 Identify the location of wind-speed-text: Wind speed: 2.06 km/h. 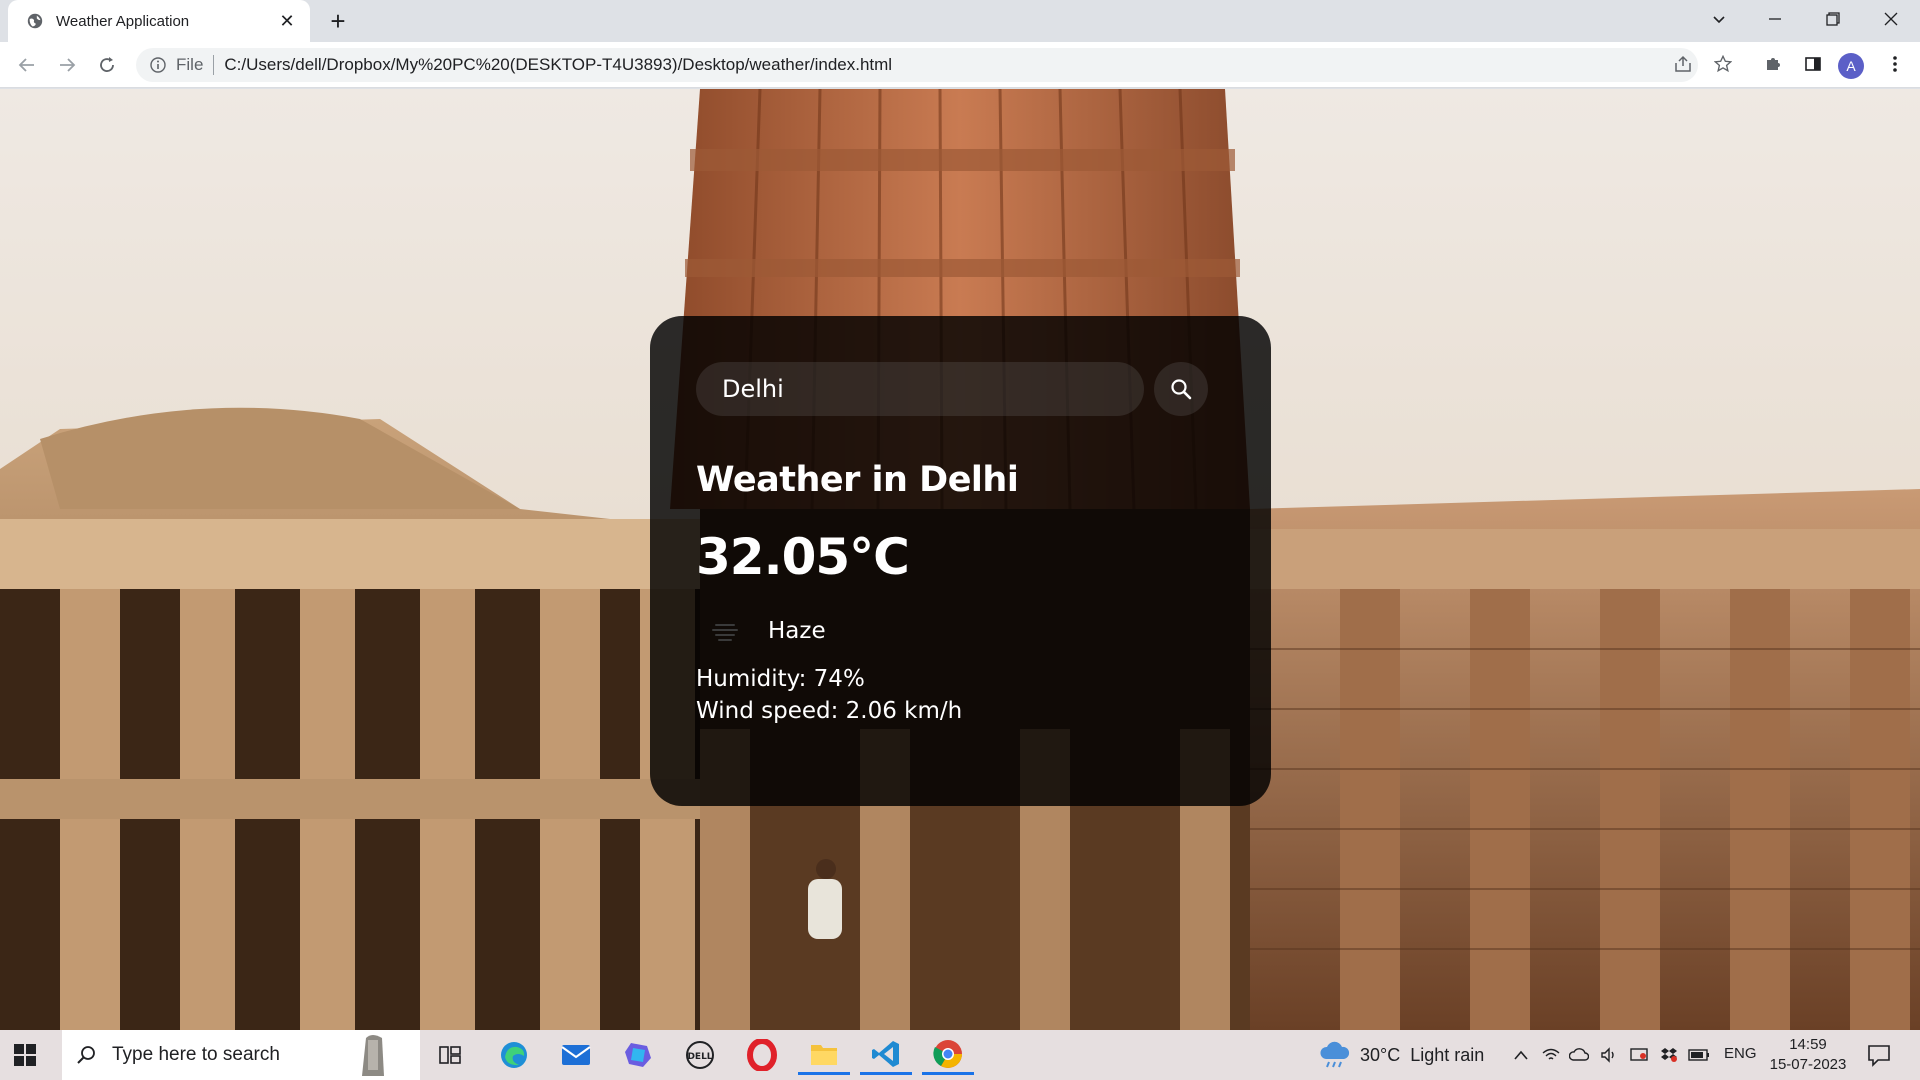
(829, 711).